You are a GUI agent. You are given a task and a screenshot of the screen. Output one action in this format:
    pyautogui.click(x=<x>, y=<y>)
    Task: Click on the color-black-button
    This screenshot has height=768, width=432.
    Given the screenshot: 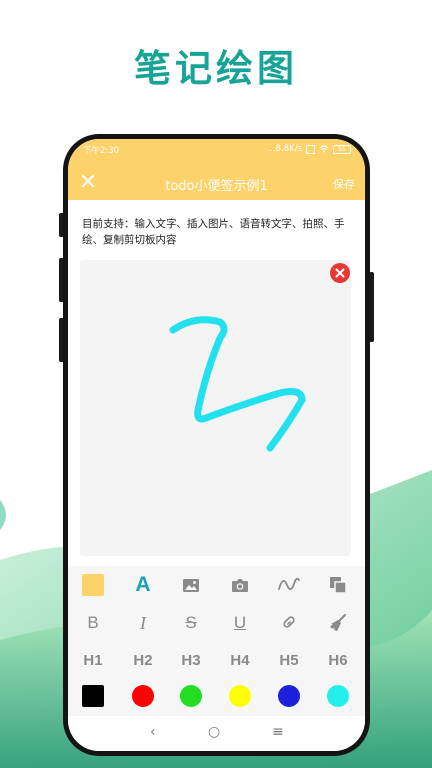 What is the action you would take?
    pyautogui.click(x=93, y=696)
    